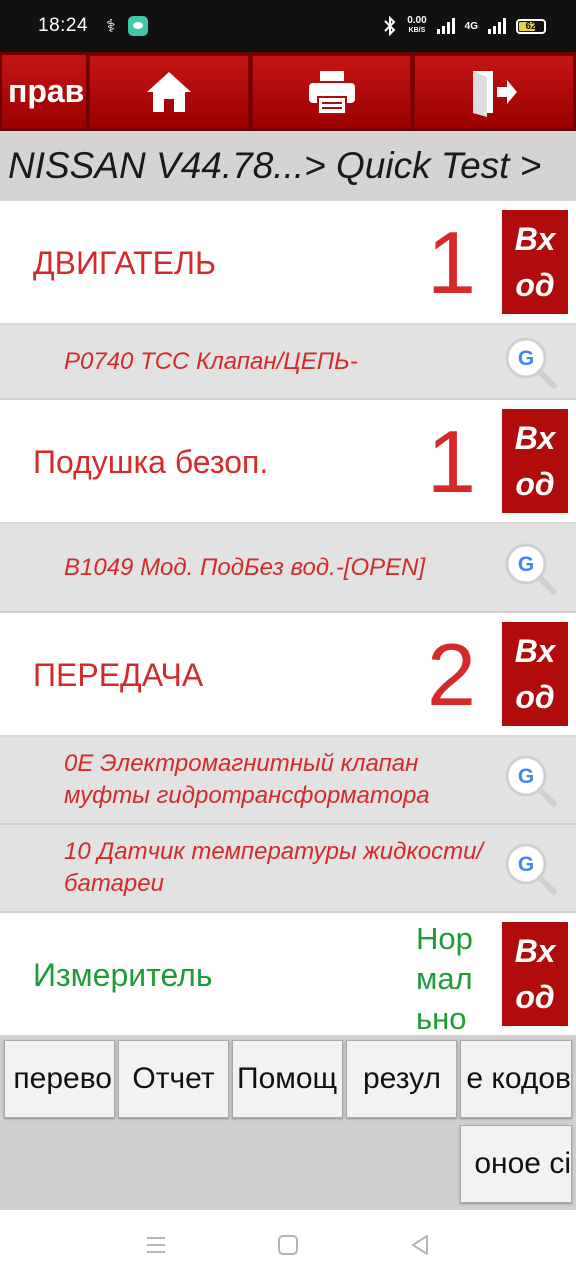  What do you see at coordinates (63, 25) in the screenshot?
I see `clock: 18:24` at bounding box center [63, 25].